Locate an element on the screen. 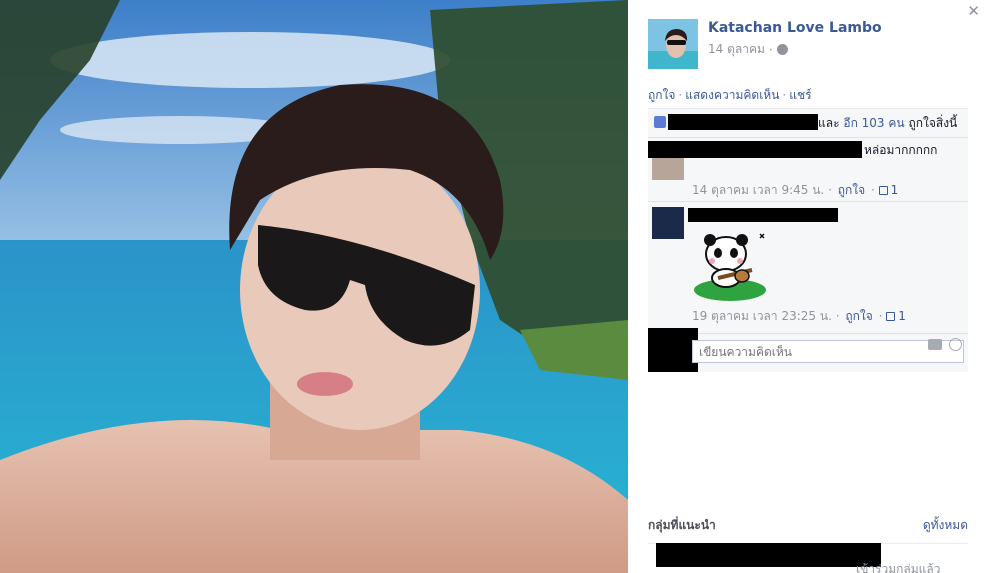 This screenshot has height=573, width=986. likes-summary: และ อีก 103 คน ถูกใจสิ่งนี้ is located at coordinates (808, 123).